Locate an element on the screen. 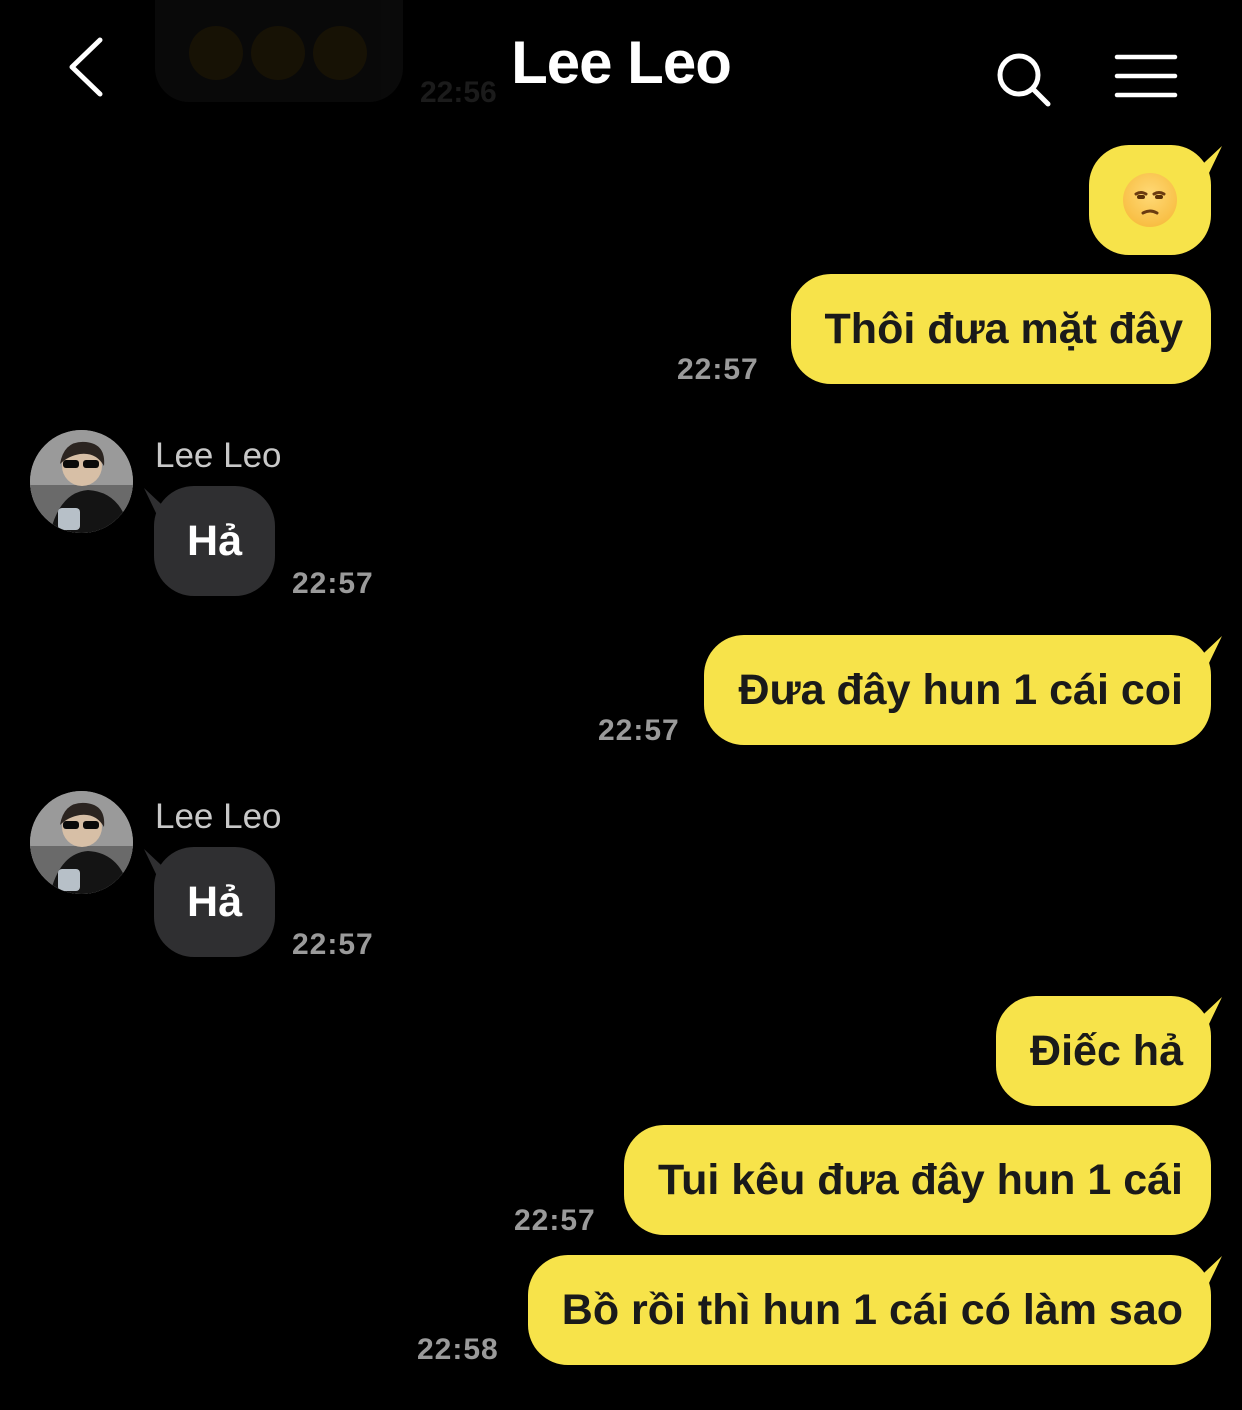  message-text: Tui kêu đưa đây hun 1 cái is located at coordinates (920, 1179).